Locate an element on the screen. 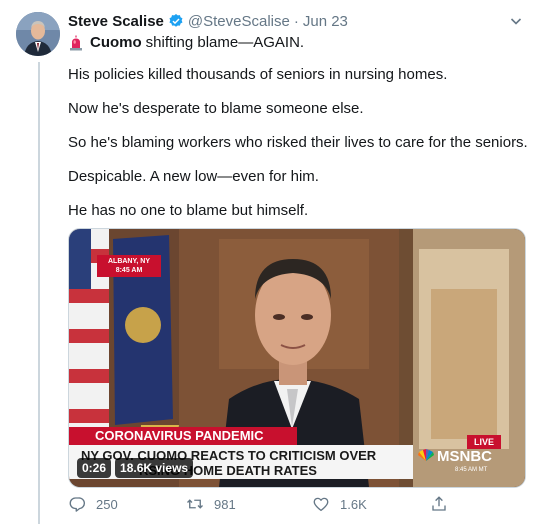 The height and width of the screenshot is (524, 539). reply-icon is located at coordinates (77, 504).